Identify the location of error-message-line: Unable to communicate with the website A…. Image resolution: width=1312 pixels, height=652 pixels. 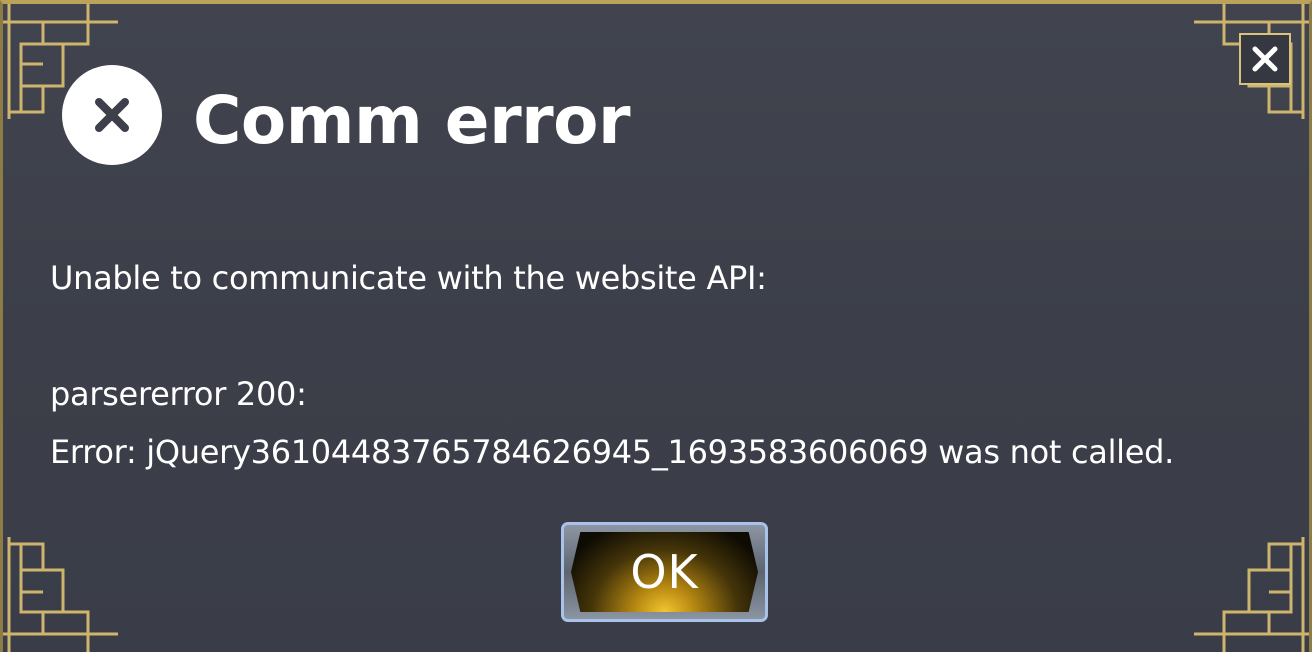
(408, 278).